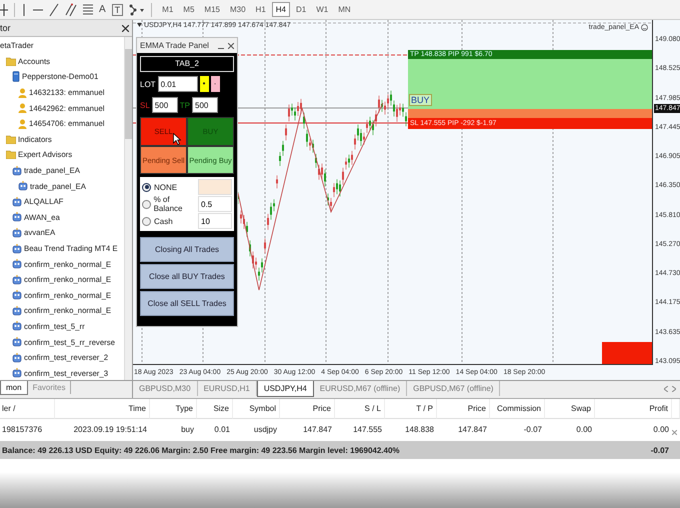  Describe the element at coordinates (256, 409) in the screenshot. I see `column-header: Symbol` at that location.